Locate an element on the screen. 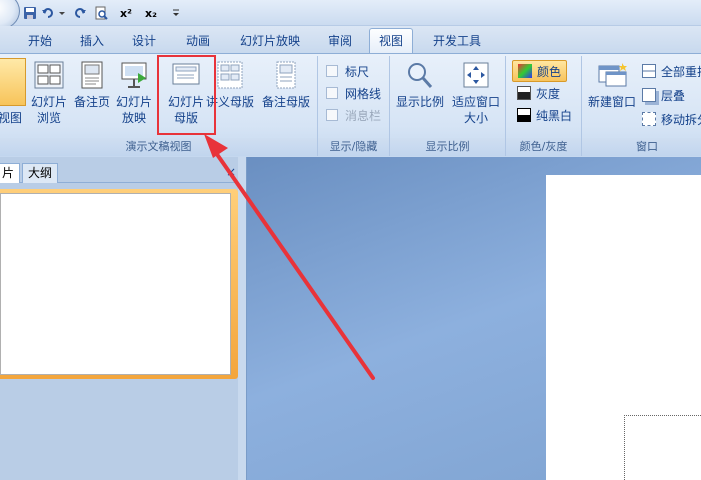 The image size is (701, 480). grayscale-icon is located at coordinates (524, 93).